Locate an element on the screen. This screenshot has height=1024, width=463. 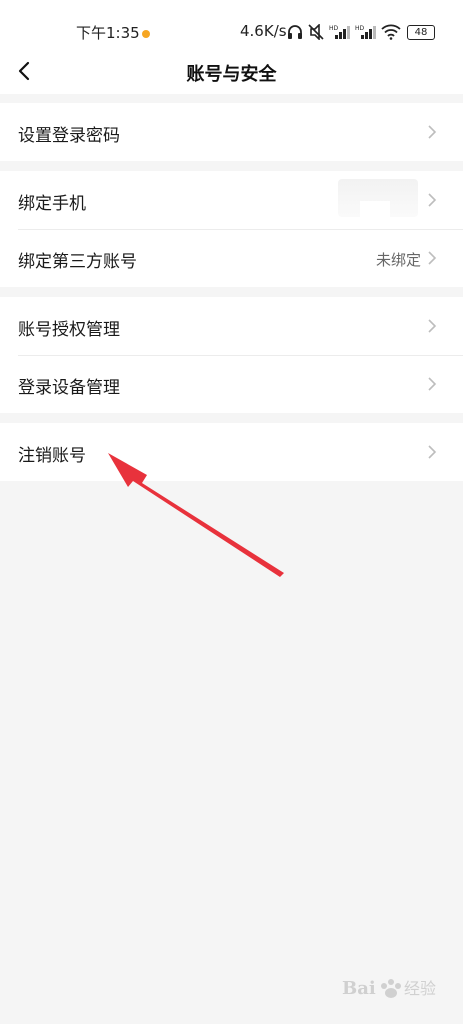
row-label: 账号授权管理 is located at coordinates (69, 330).